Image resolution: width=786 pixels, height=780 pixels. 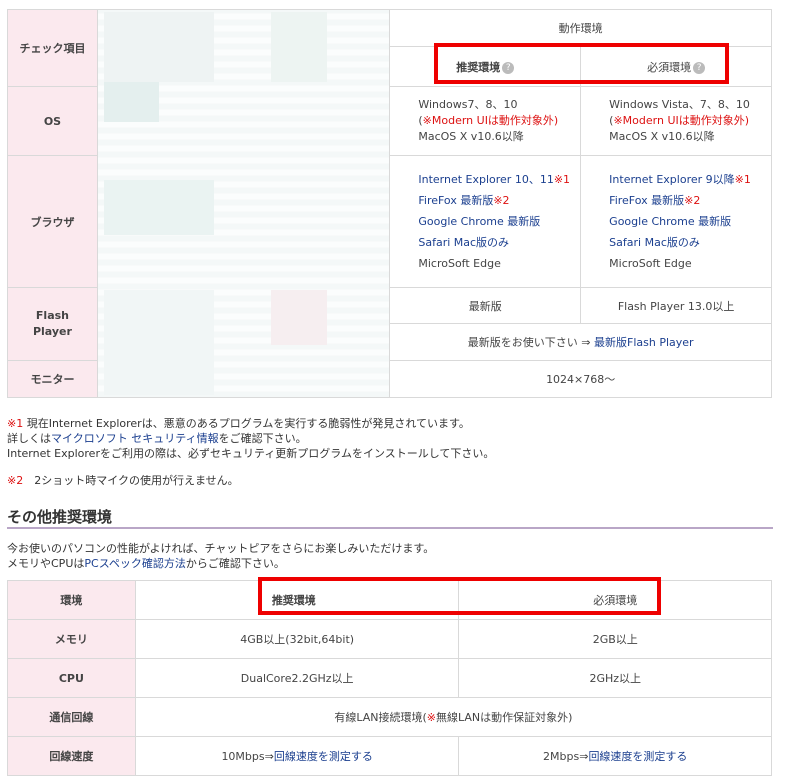 I want to click on speed-required: 2Mbps⇒回線速度を測定する, so click(x=615, y=756).